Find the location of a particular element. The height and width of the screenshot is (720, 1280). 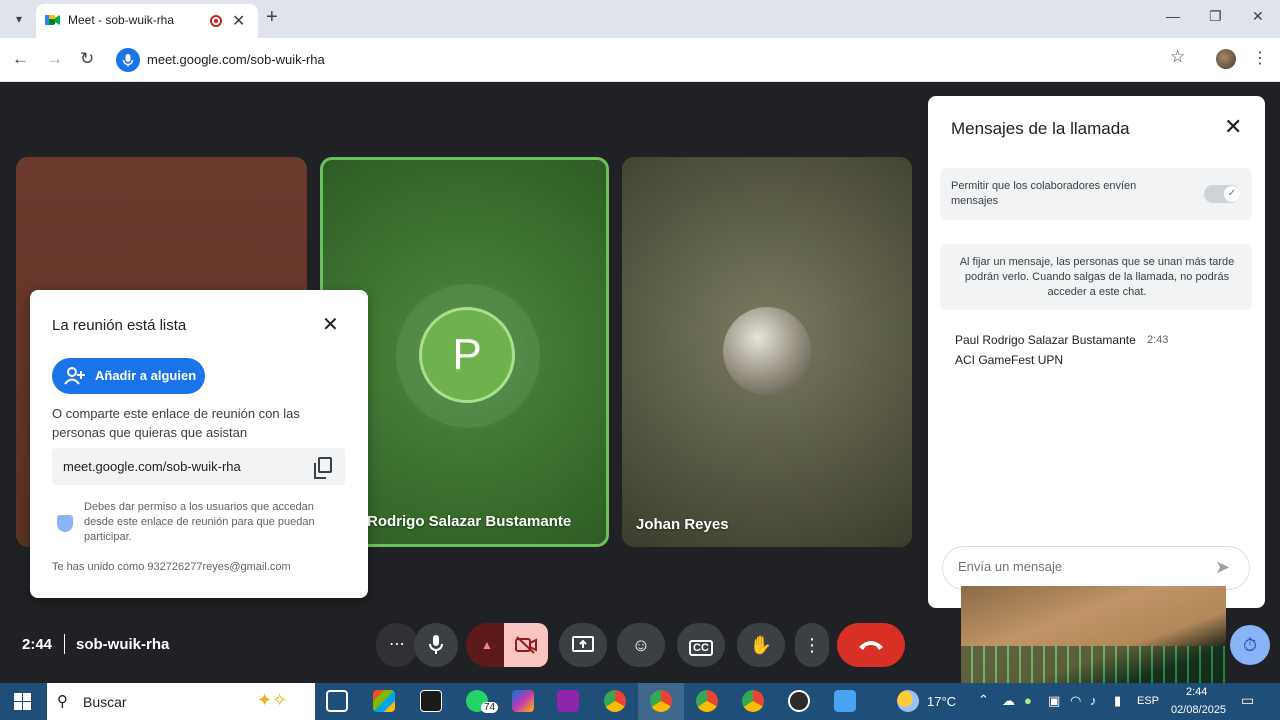

app-icon is located at coordinates (845, 701).